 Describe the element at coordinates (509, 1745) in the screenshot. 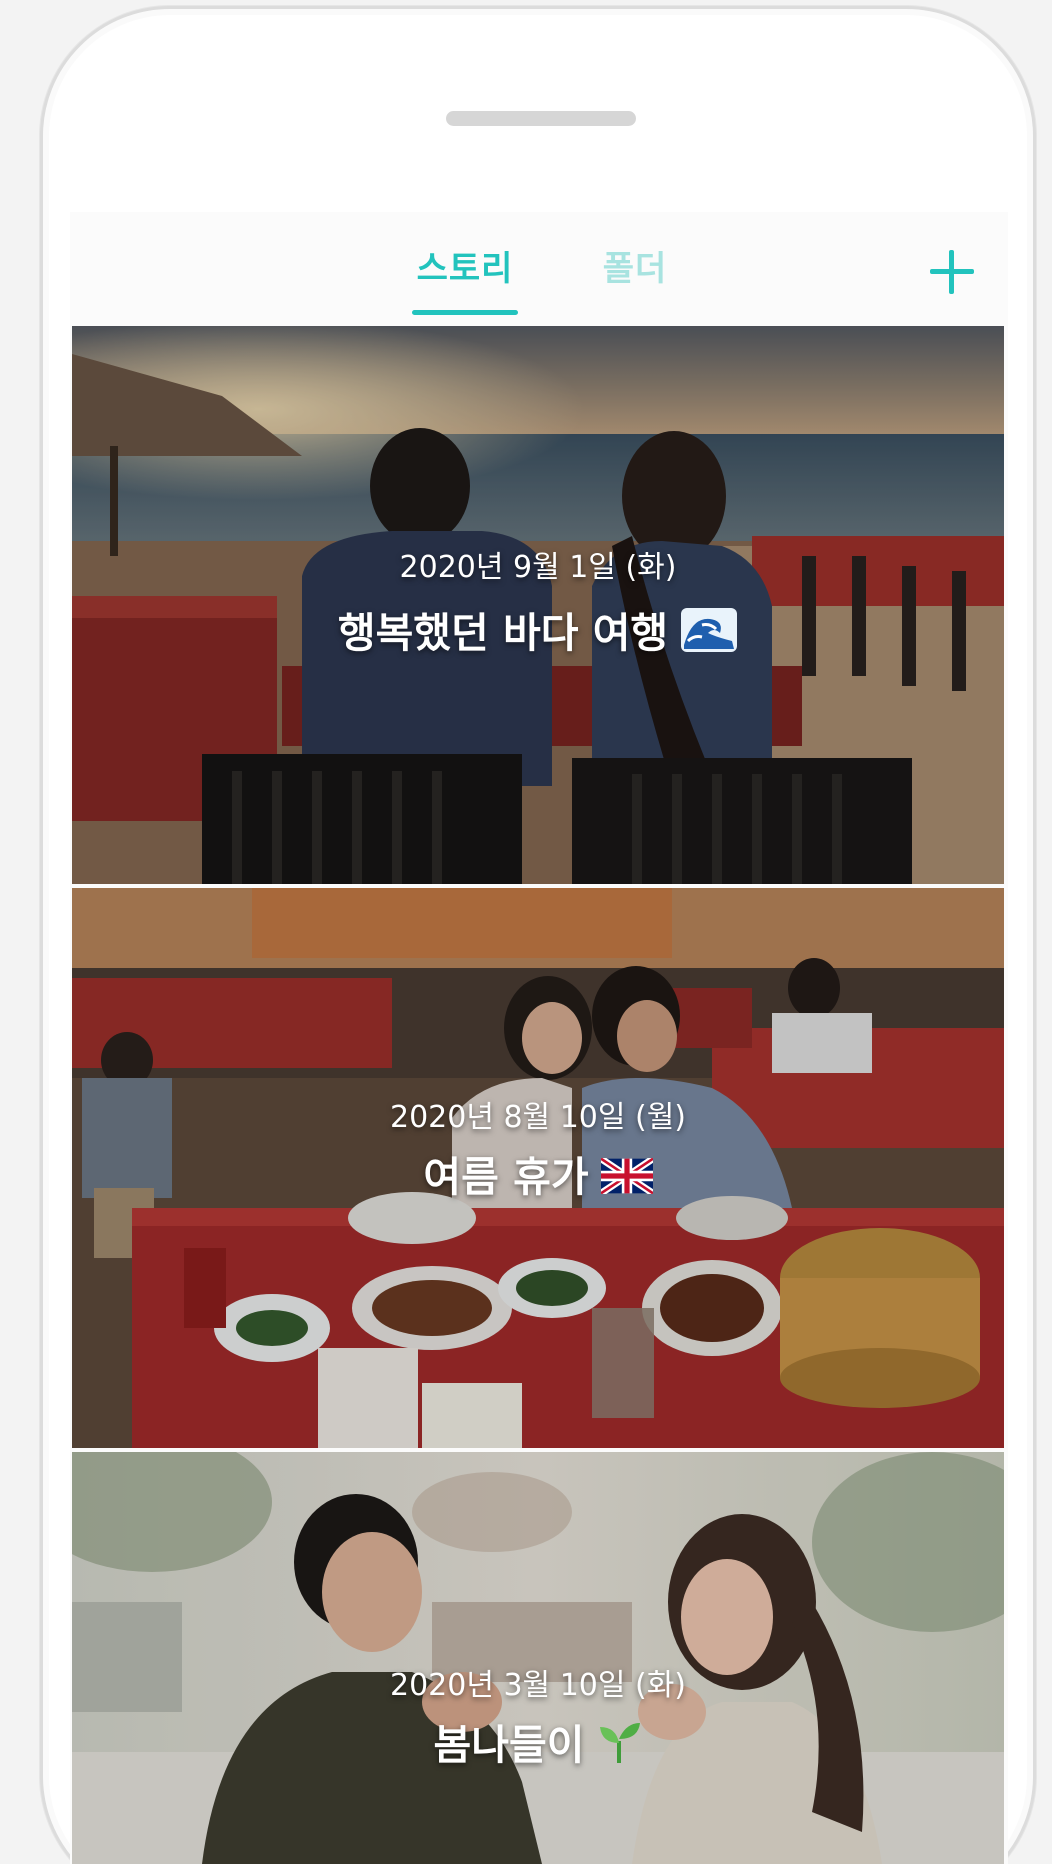

I see `story-title: 봄나들이` at that location.